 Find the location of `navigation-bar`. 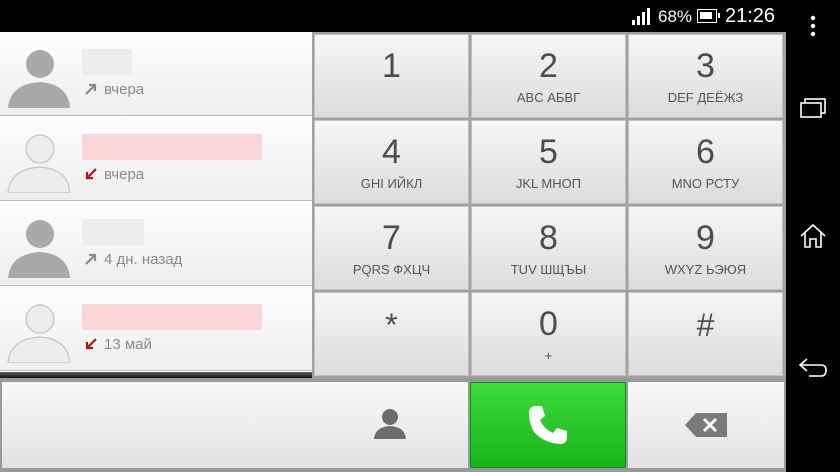

navigation-bar is located at coordinates (813, 236).